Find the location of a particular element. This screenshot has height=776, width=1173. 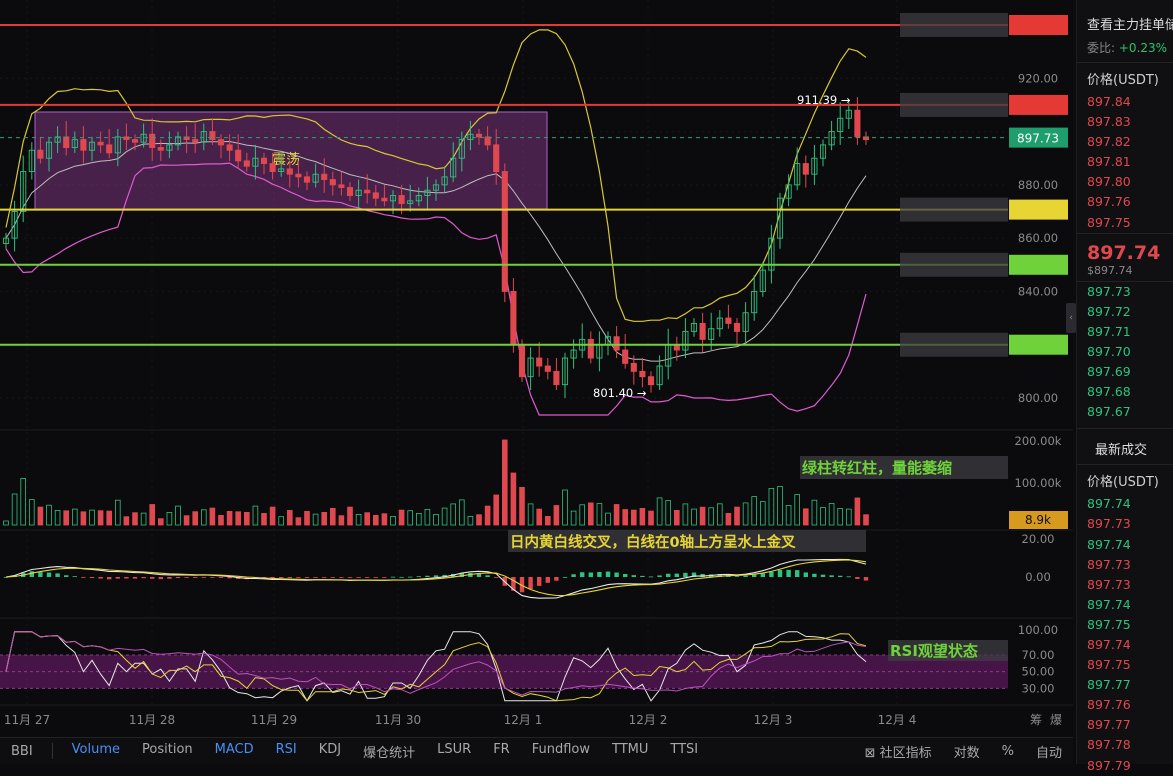

orderbook-price-header: 价格(USDT) is located at coordinates (1123, 80).